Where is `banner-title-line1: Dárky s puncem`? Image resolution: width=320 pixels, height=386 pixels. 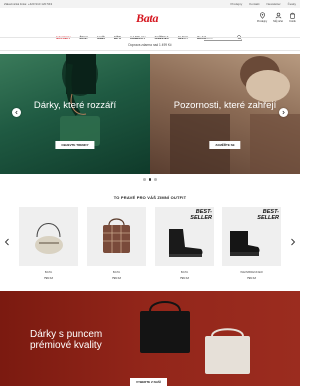 banner-title-line1: Dárky s puncem is located at coordinates (66, 334).